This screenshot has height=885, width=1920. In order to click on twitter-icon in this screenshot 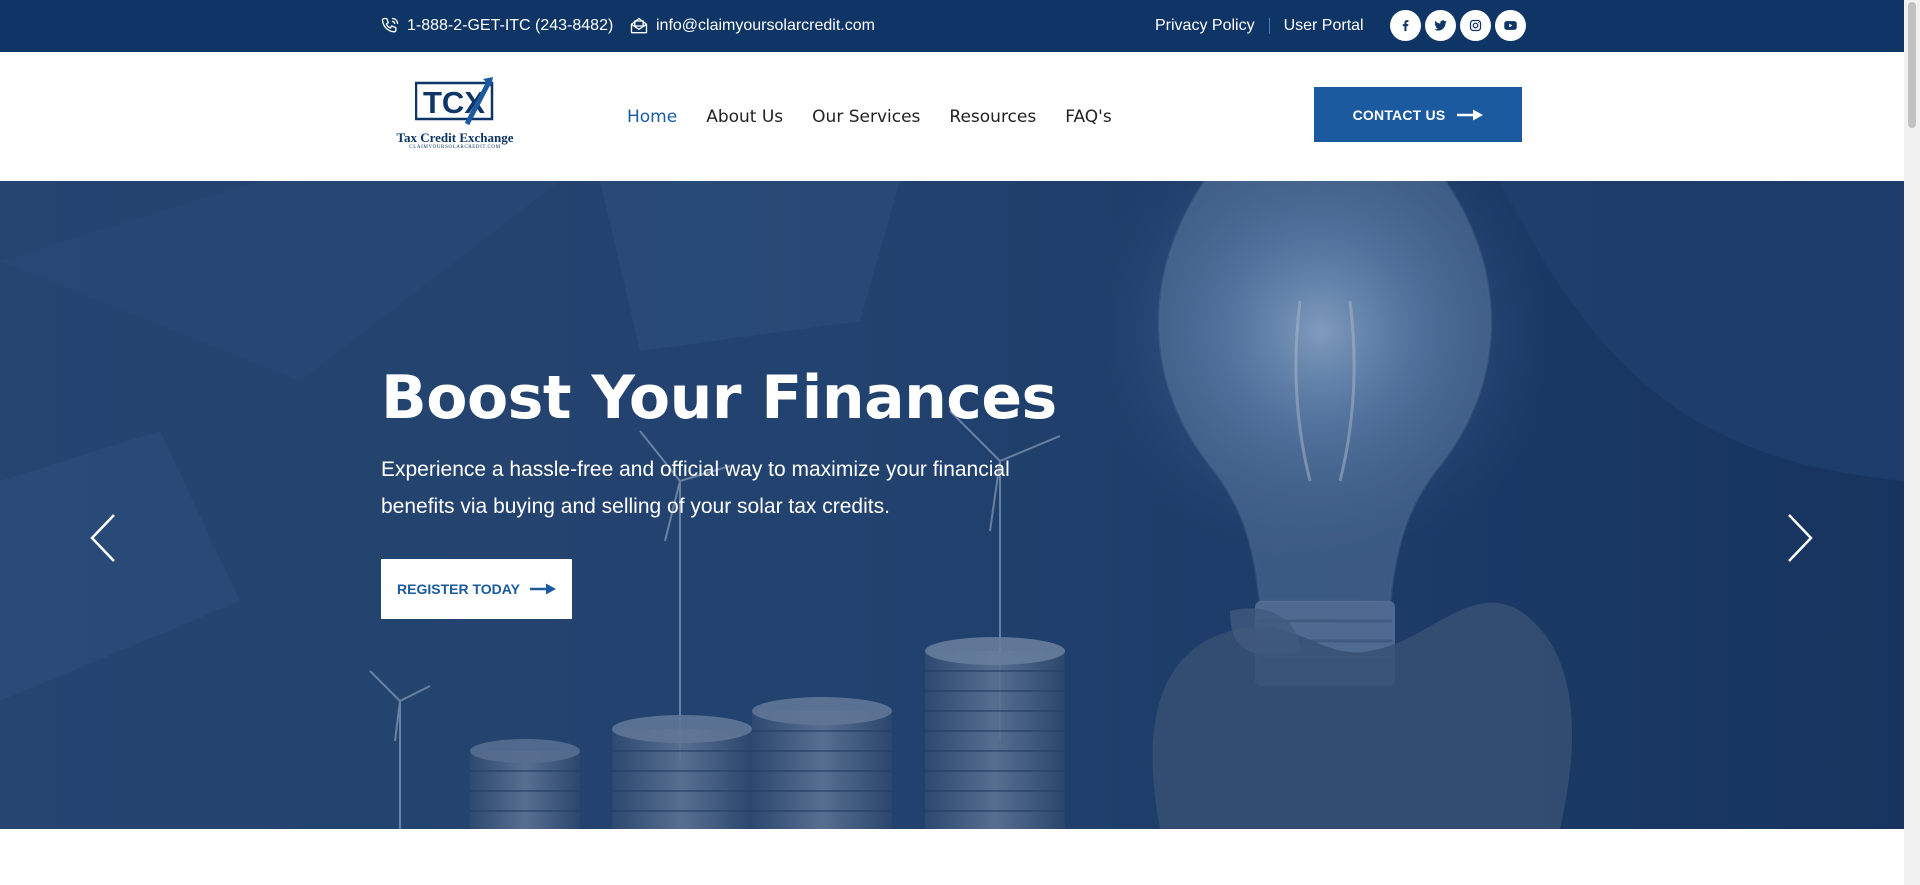, I will do `click(1440, 25)`.